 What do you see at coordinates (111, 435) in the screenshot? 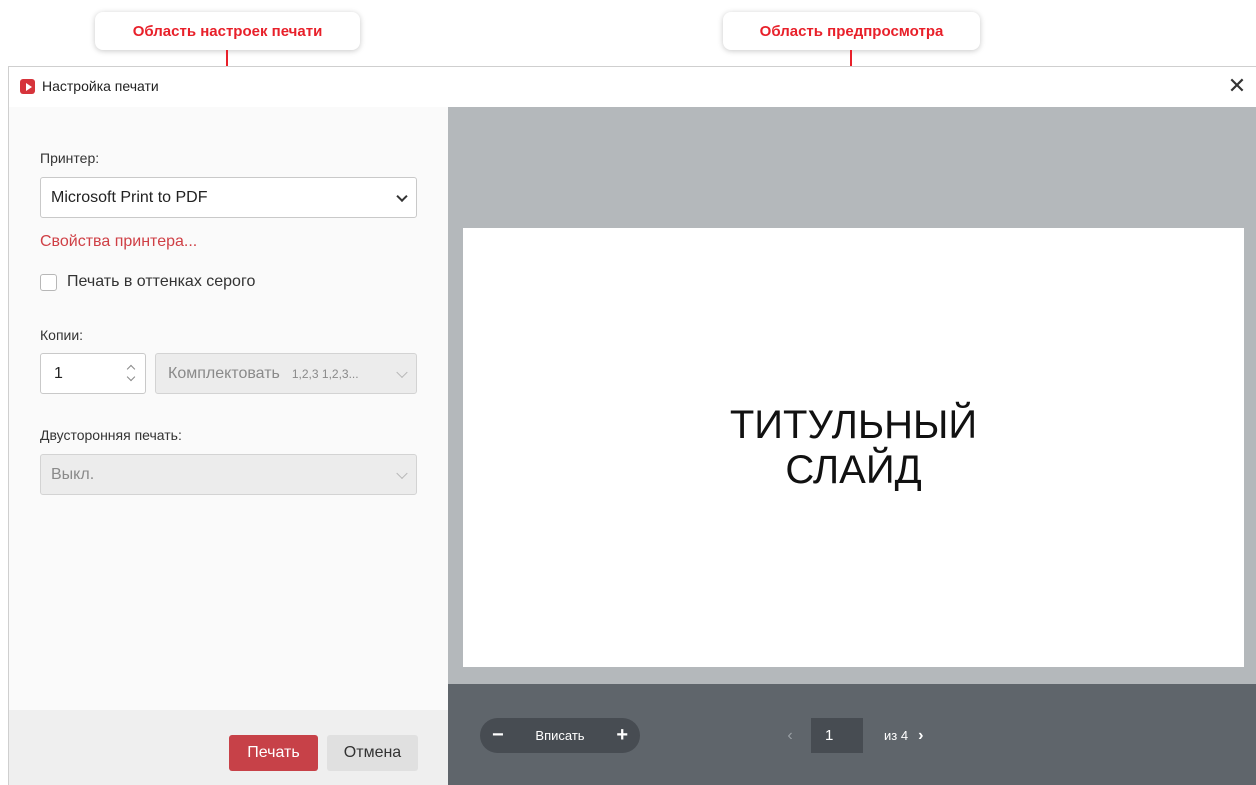
I see `duplex-label: Двусторонняя печать:` at bounding box center [111, 435].